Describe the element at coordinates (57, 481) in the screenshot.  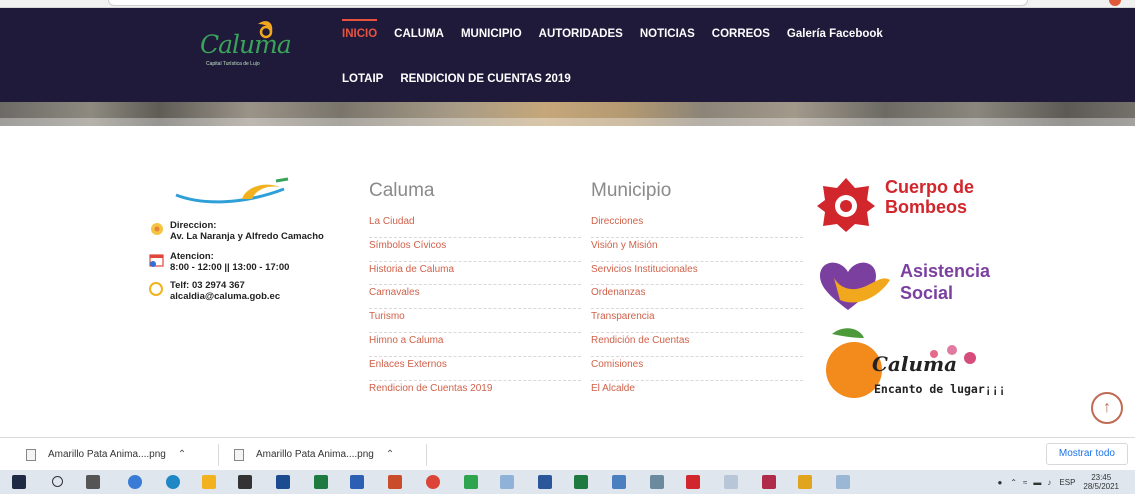
I see `search-icon` at that location.